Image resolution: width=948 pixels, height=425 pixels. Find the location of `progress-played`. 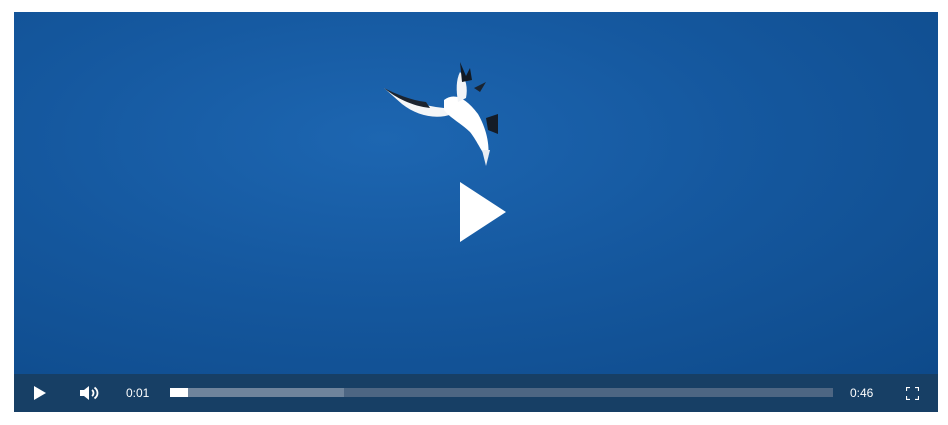

progress-played is located at coordinates (179, 392).